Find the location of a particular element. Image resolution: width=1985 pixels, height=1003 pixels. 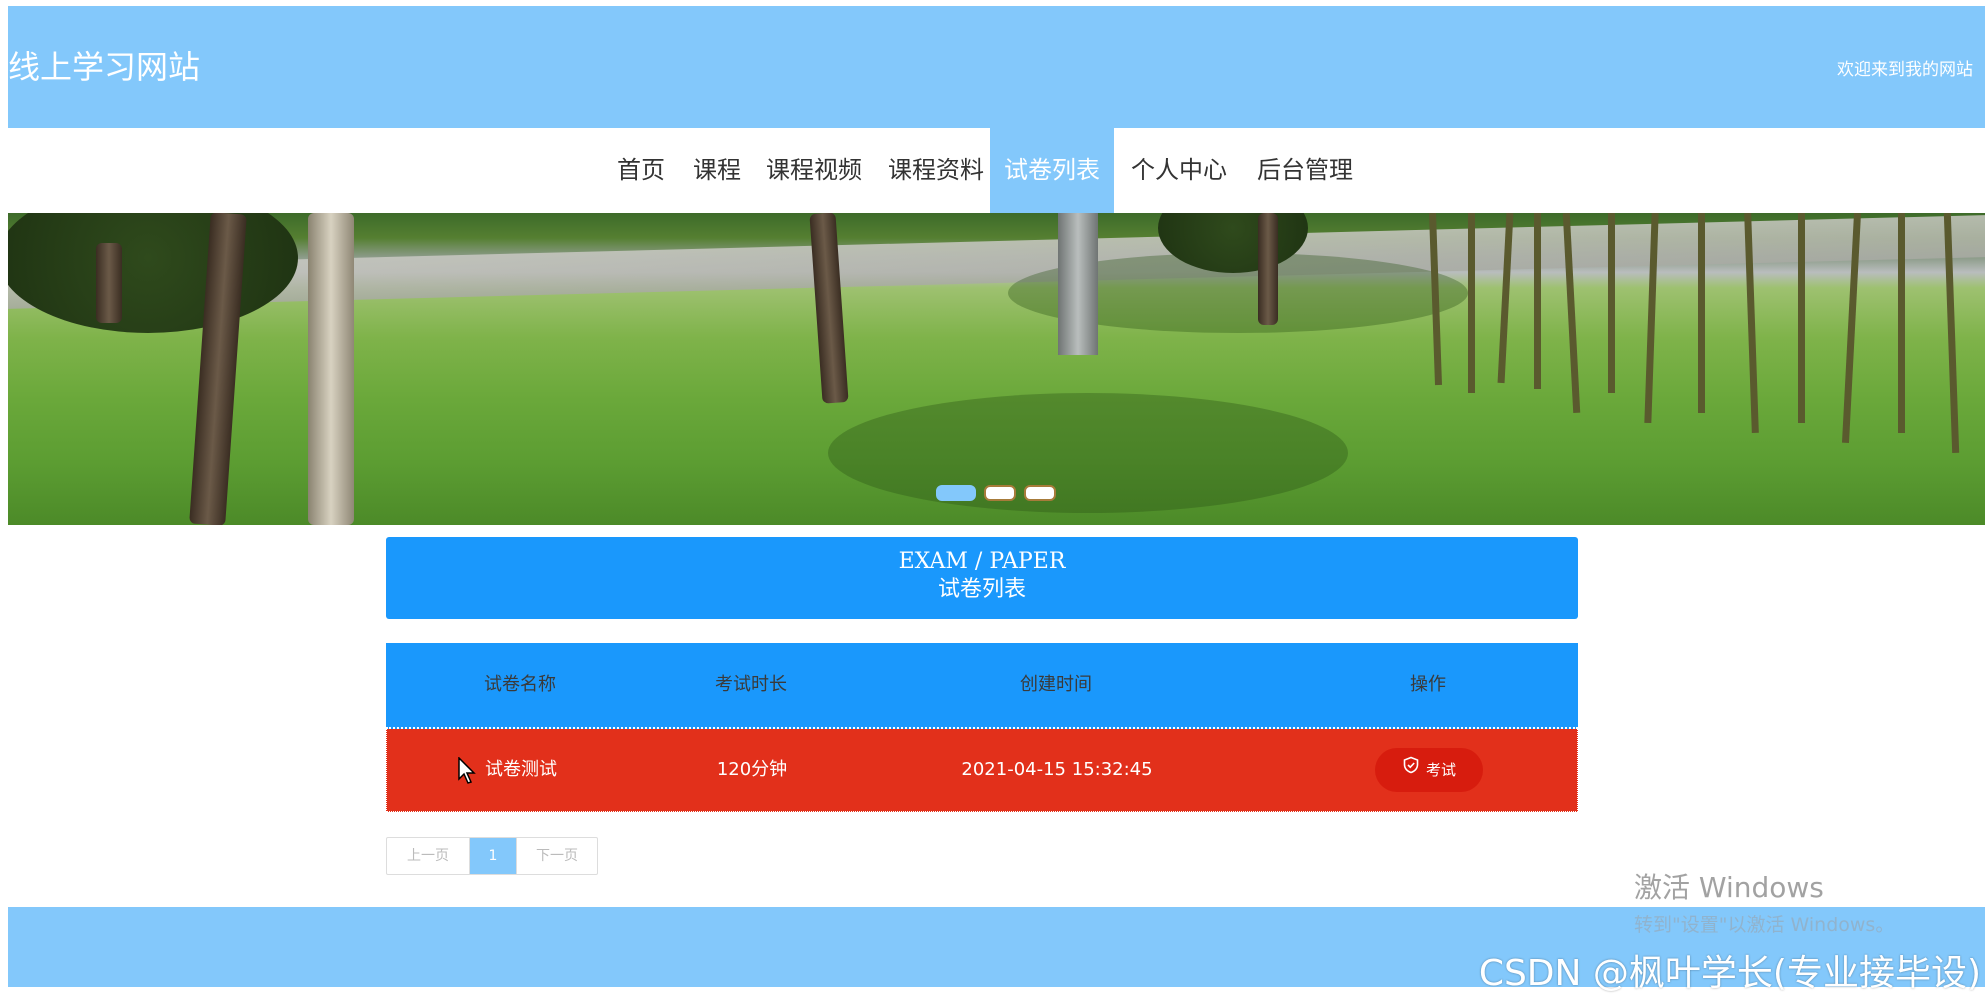

site-title: 线上学习网站 is located at coordinates (104, 65).